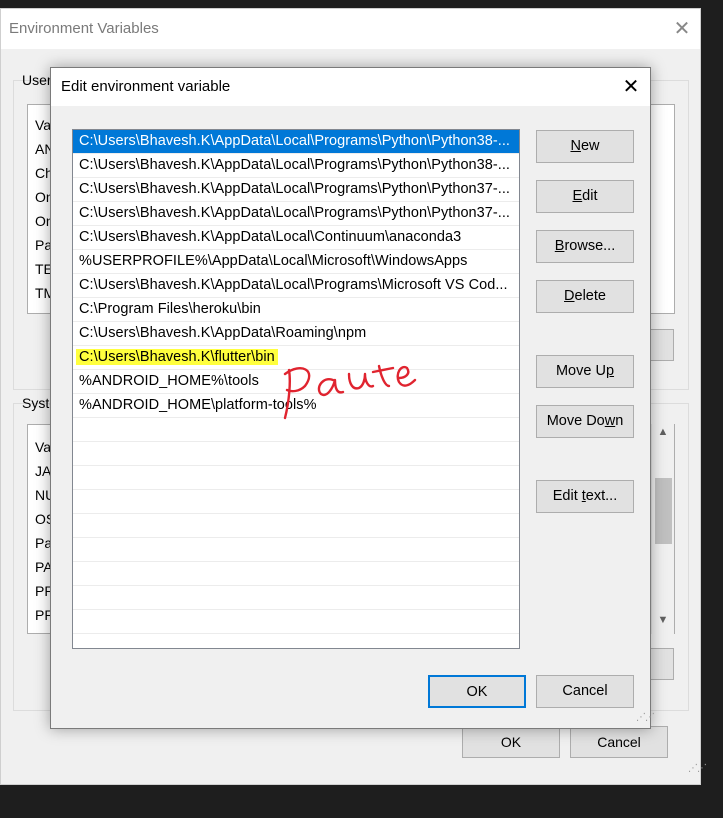  I want to click on new-button-label: New, so click(585, 146).